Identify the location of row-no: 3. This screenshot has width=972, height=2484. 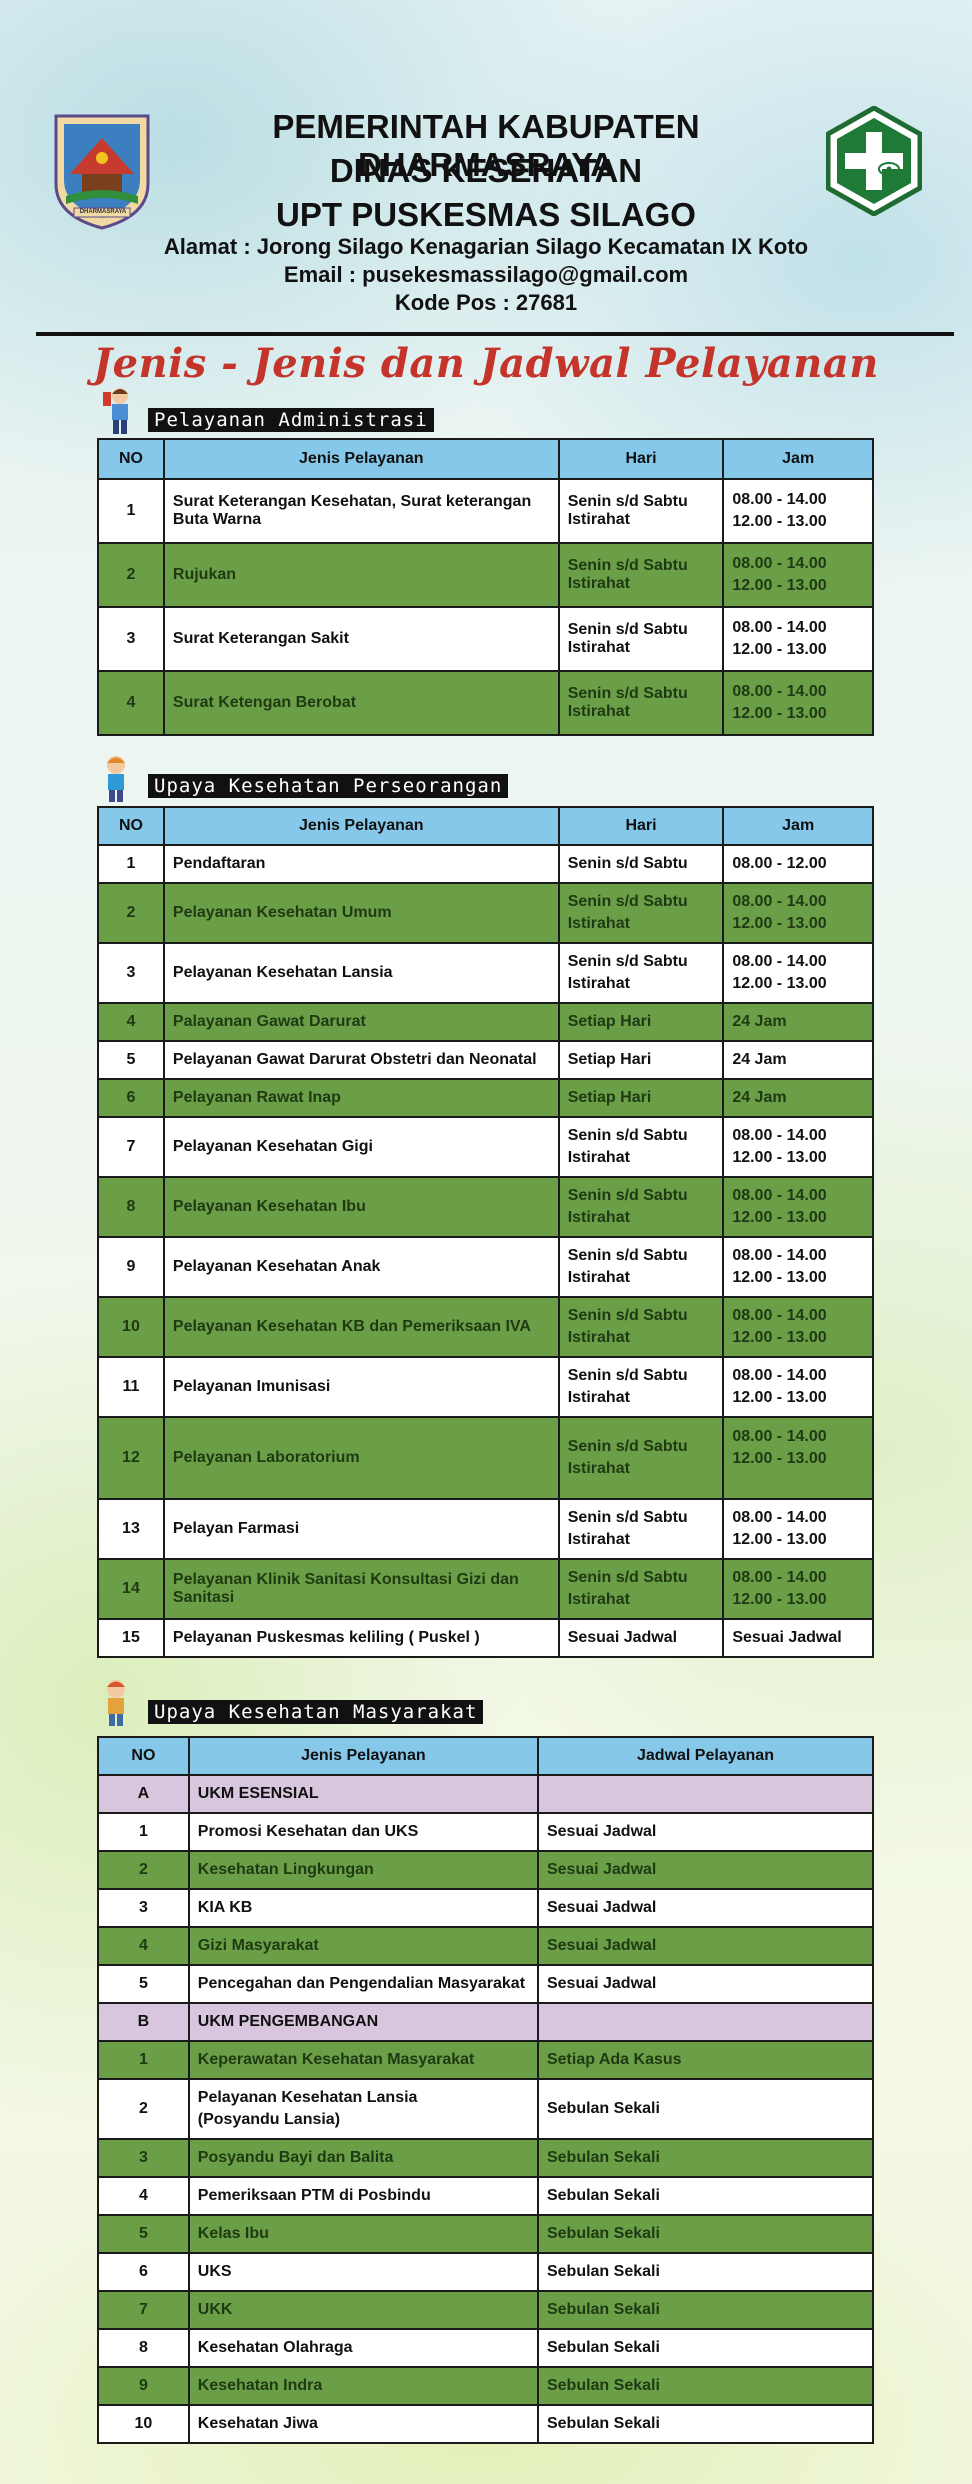
(143, 2158).